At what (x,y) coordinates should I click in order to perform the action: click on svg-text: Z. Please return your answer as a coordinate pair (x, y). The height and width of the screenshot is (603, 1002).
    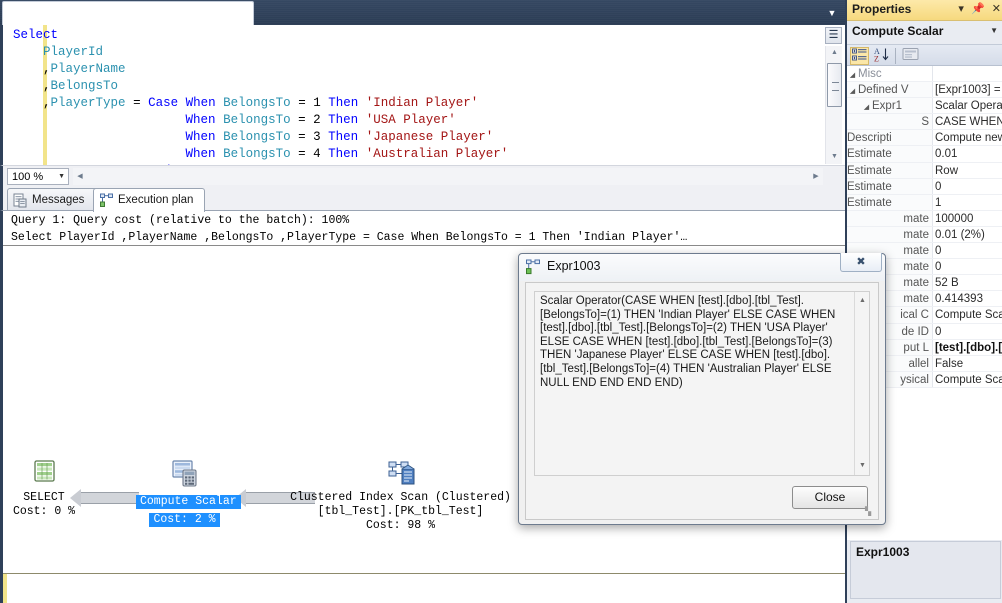
    Looking at the image, I should click on (876, 59).